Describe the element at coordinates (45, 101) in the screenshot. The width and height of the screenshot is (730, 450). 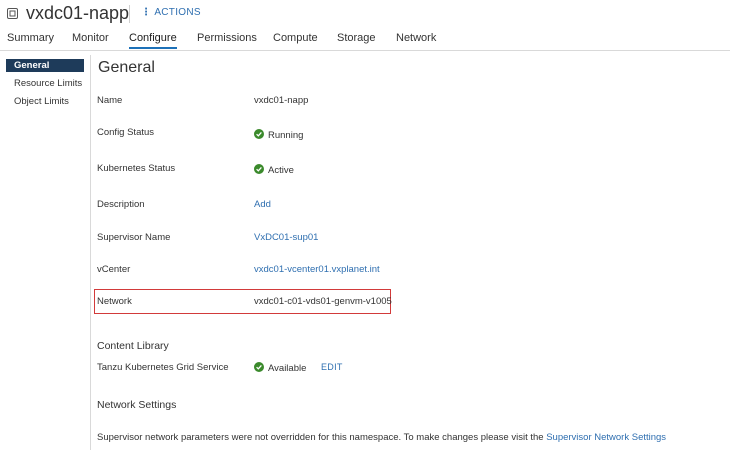
I see `sidebar-item-object-limits: Object Limits` at that location.